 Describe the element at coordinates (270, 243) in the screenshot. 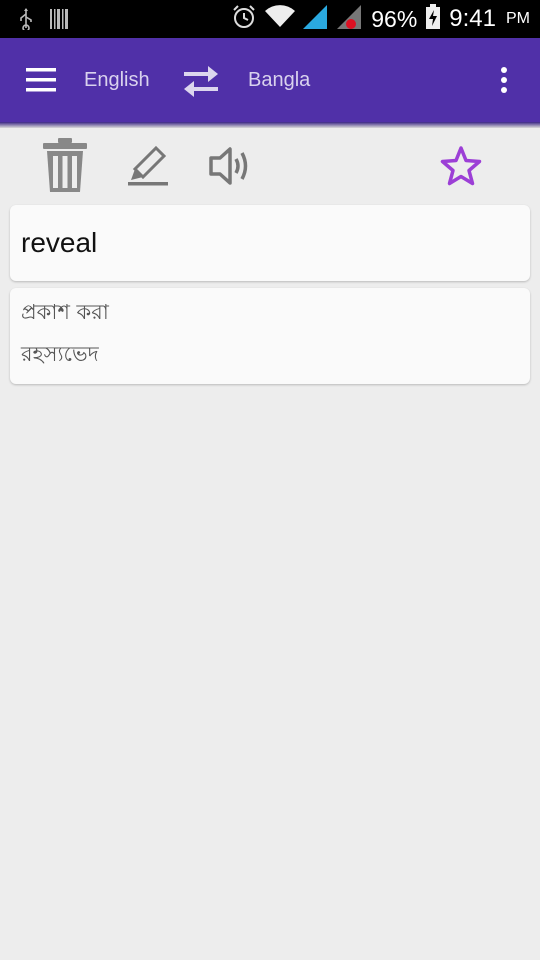

I see `word-card: reveal` at that location.